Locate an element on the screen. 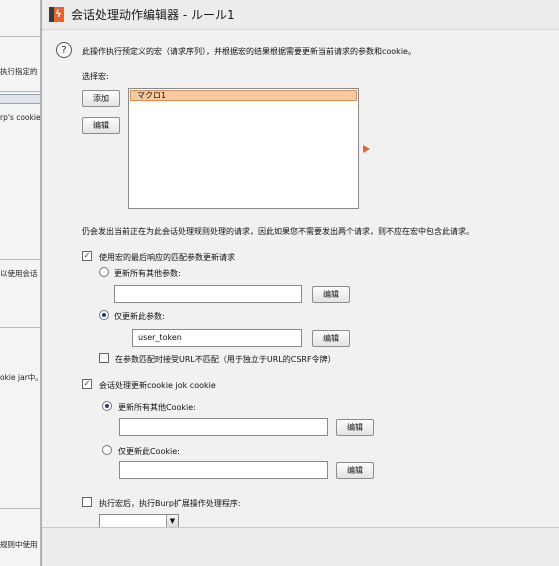  url-mismatch-checkbox is located at coordinates (104, 358).